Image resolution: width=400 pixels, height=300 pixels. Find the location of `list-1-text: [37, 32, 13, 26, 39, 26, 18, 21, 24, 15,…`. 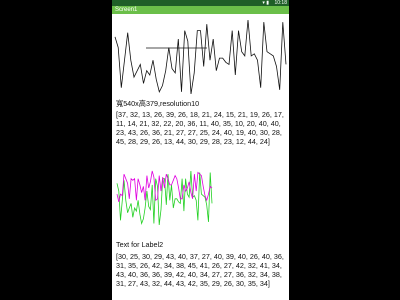

list-1-text: [37, 32, 13, 26, 39, 26, 18, 21, 24, 15,… is located at coordinates (200, 128).